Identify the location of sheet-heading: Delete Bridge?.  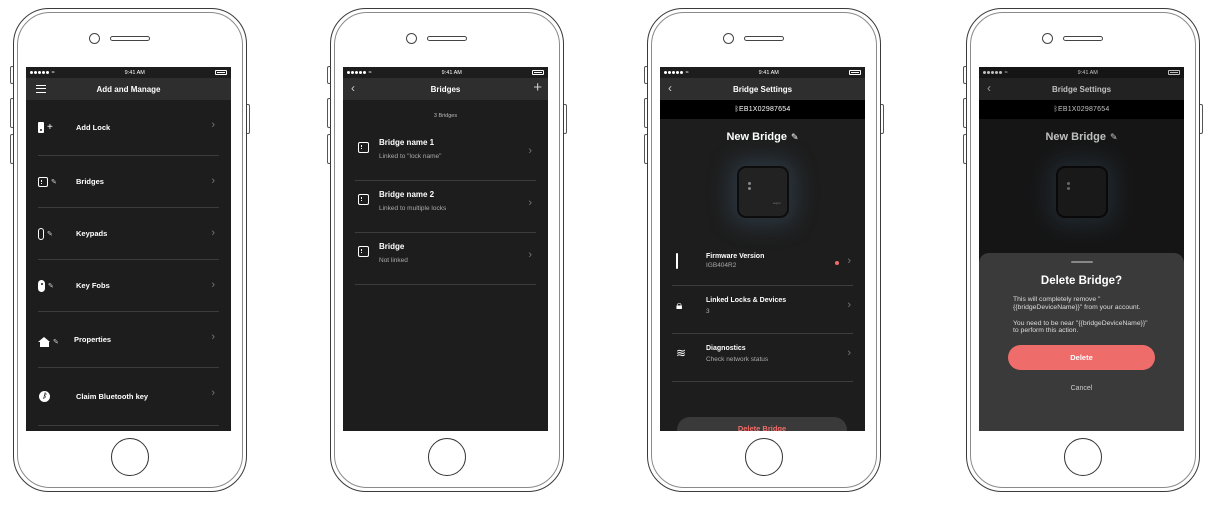
(1081, 281).